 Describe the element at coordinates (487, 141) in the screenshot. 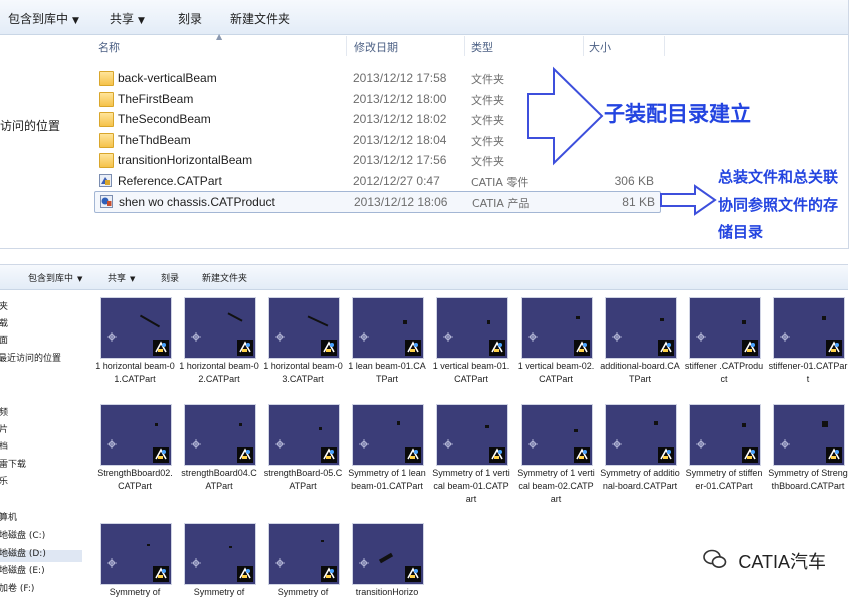

I see `file-type: 文件夹` at that location.